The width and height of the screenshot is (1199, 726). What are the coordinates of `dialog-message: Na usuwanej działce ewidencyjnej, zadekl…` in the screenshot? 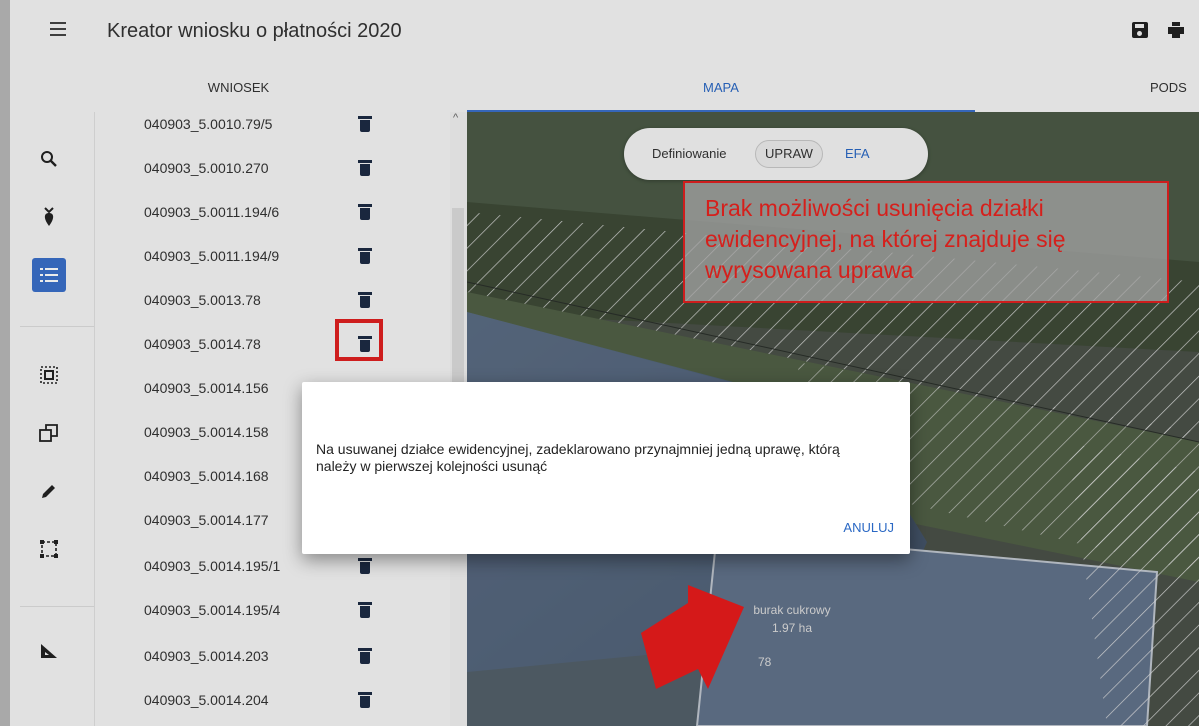 It's located at (578, 457).